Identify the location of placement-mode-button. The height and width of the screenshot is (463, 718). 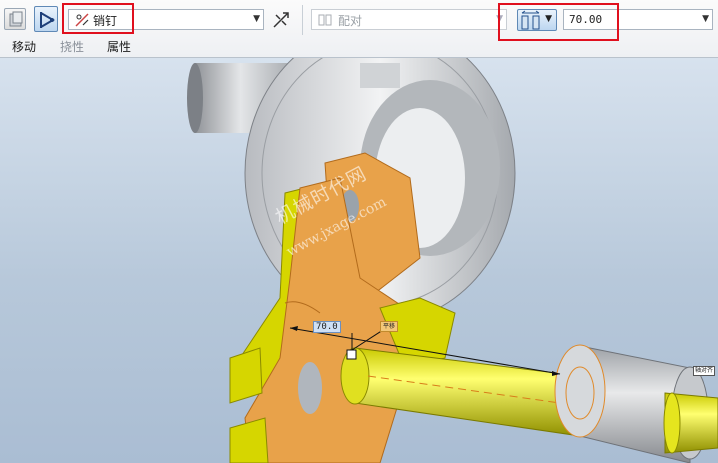
(15, 19).